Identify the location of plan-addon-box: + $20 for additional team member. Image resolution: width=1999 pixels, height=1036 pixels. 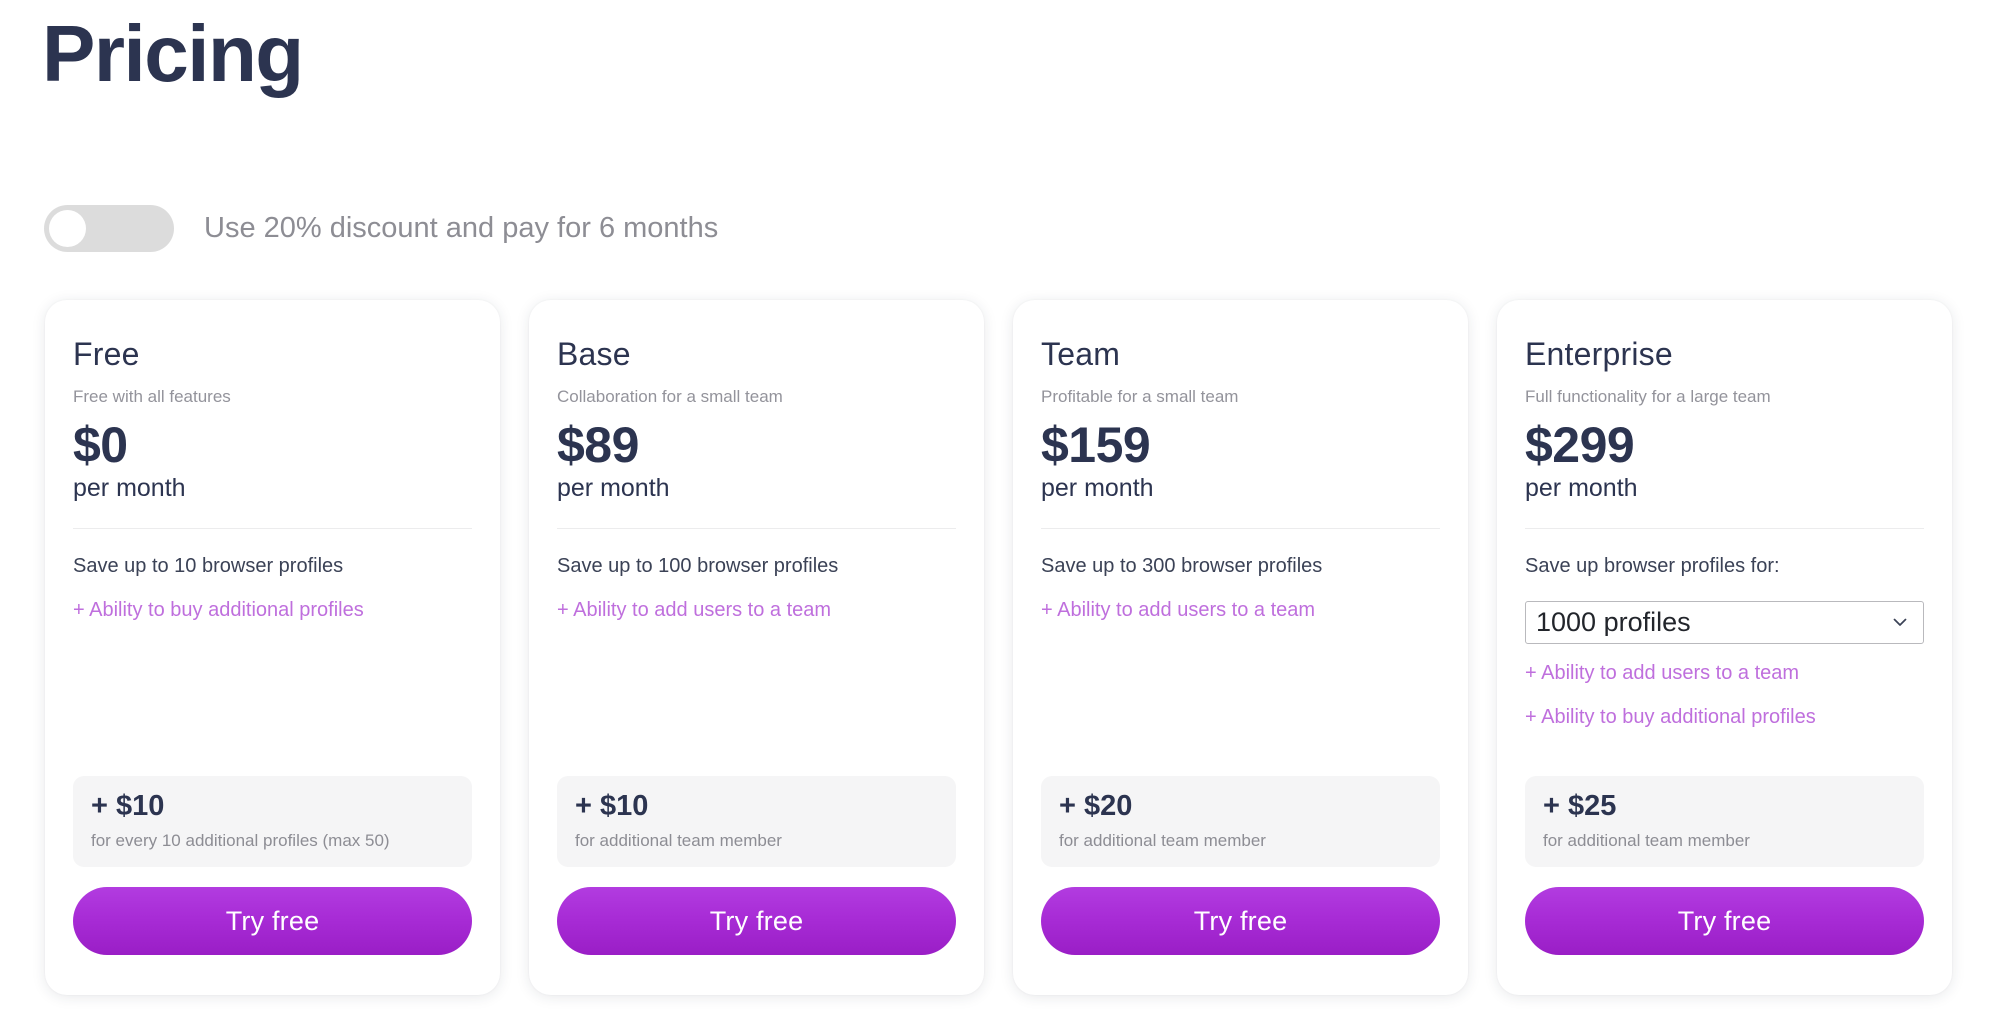
(1240, 821).